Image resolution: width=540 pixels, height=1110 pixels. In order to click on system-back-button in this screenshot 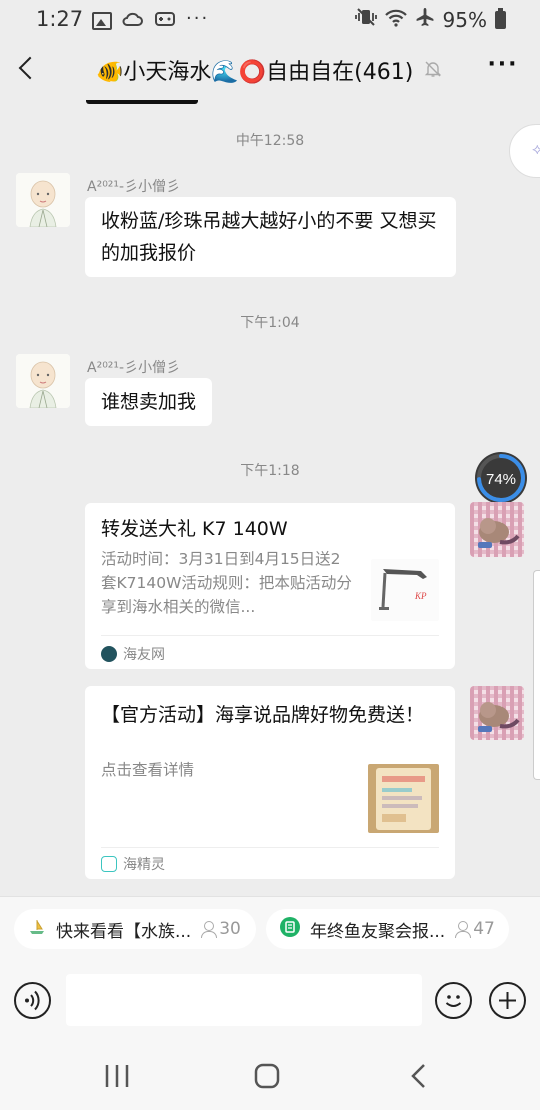, I will do `click(420, 1076)`.